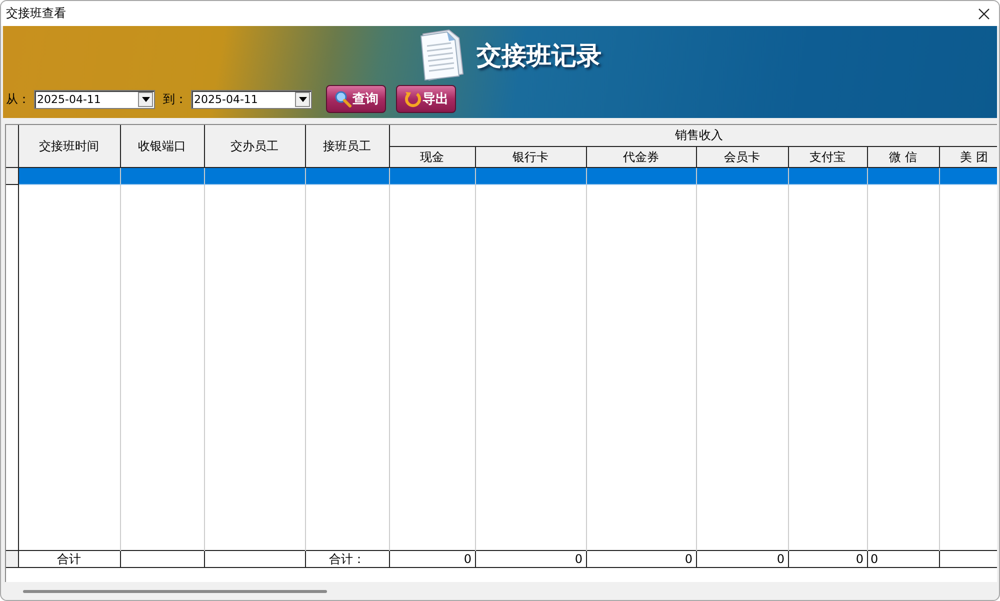 Image resolution: width=1000 pixels, height=601 pixels. Describe the element at coordinates (18, 99) in the screenshot. I see `from-label: 从：` at that location.